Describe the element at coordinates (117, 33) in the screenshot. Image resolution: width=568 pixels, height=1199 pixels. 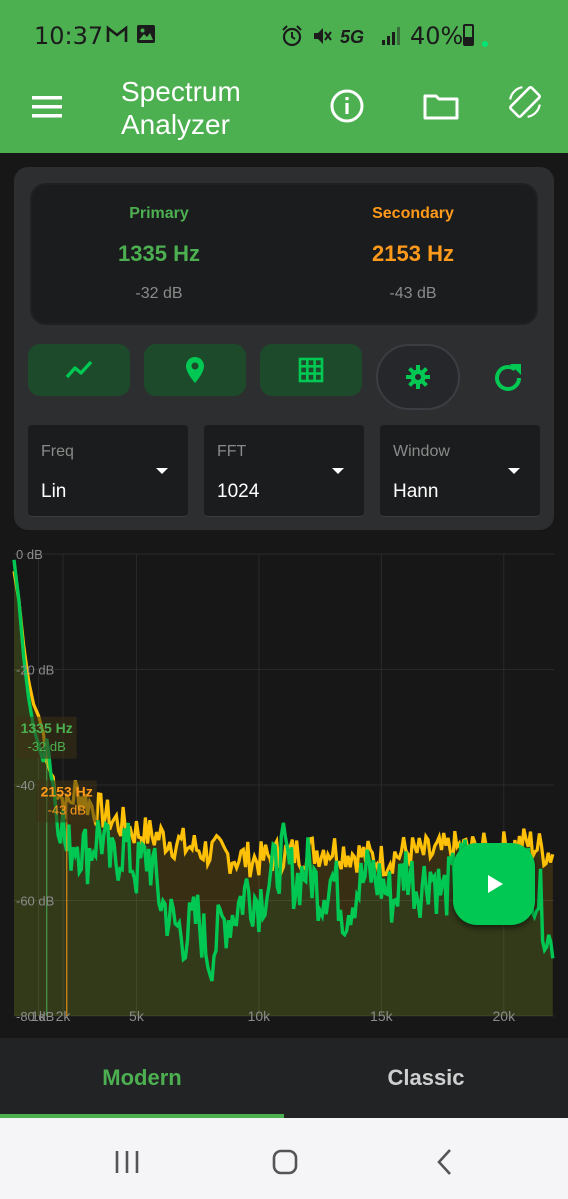
I see `gmail-icon` at that location.